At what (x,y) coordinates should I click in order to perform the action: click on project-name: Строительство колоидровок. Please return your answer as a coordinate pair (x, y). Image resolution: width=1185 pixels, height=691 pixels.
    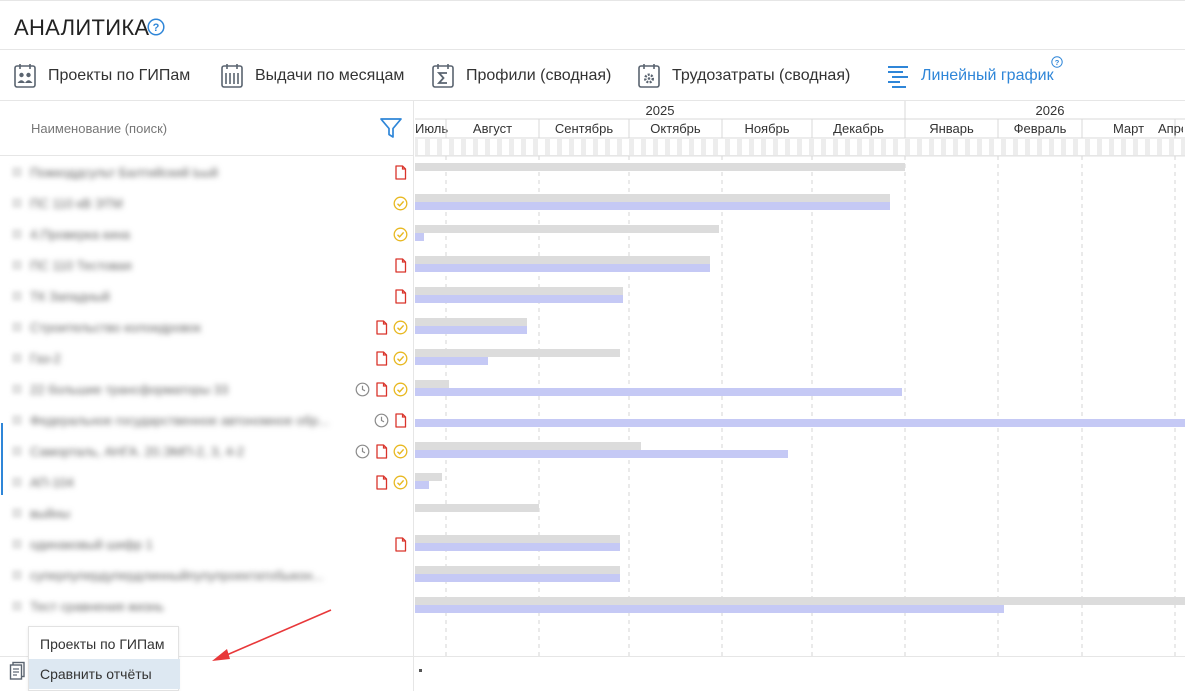
    Looking at the image, I should click on (115, 327).